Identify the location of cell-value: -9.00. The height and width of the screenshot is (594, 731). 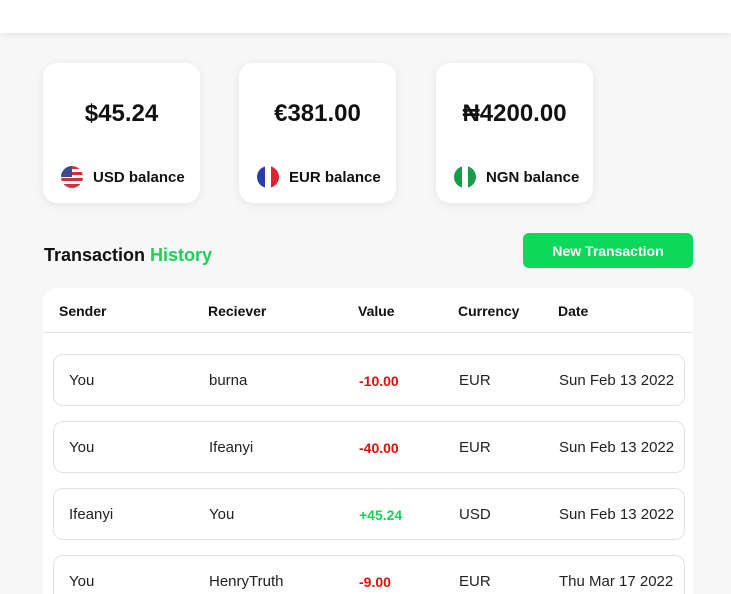
(375, 582).